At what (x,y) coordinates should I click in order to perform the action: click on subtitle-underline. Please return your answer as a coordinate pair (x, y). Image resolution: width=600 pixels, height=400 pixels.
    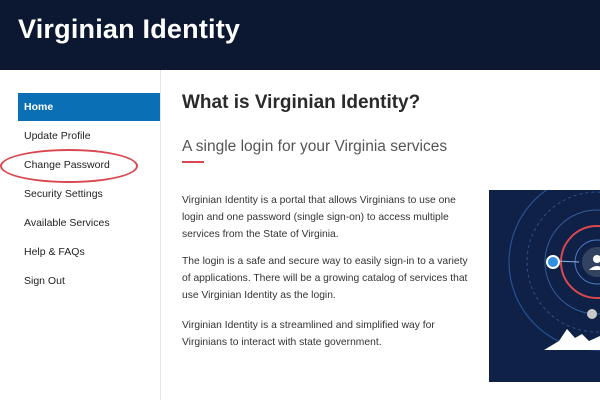
    Looking at the image, I should click on (193, 162).